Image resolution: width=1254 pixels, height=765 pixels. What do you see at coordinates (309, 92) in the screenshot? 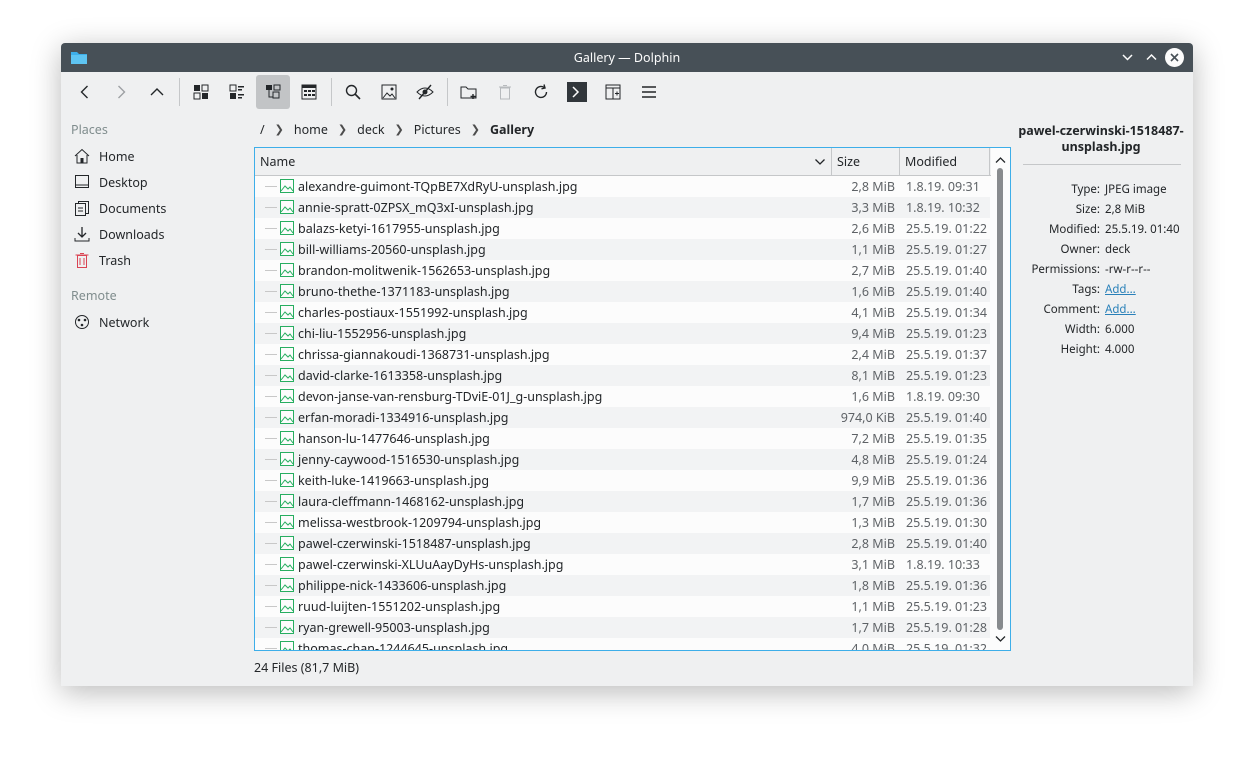
I see `split-view-columns-button` at bounding box center [309, 92].